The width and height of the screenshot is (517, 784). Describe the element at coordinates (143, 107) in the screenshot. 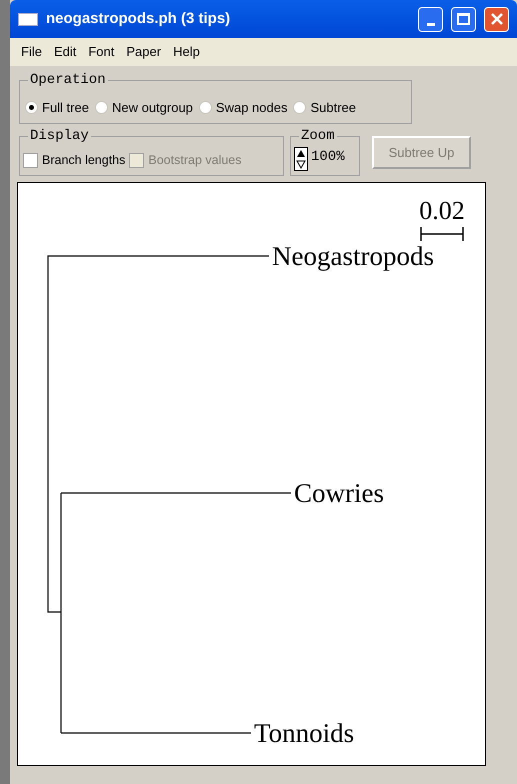

I see `radio-option: New outgroup` at that location.